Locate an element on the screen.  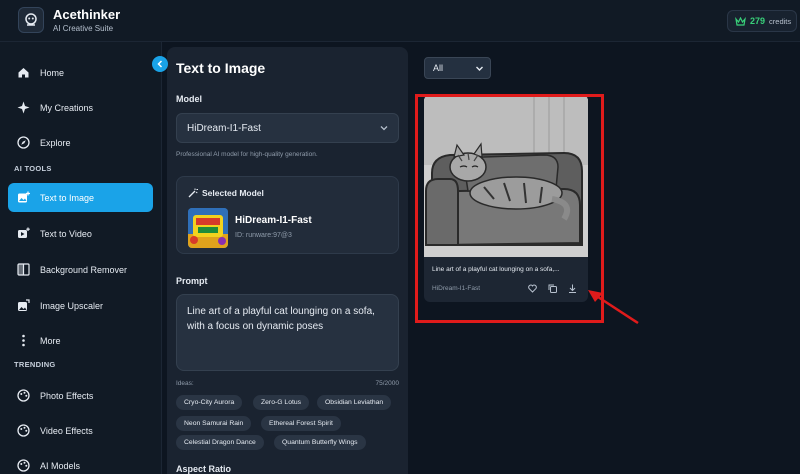
collapse-sidebar-button is located at coordinates (160, 64).